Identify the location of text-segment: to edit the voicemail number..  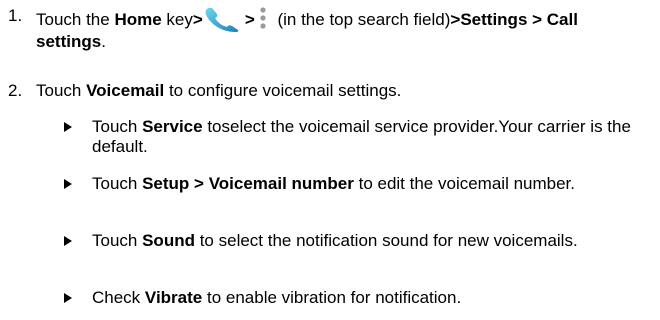
(464, 183).